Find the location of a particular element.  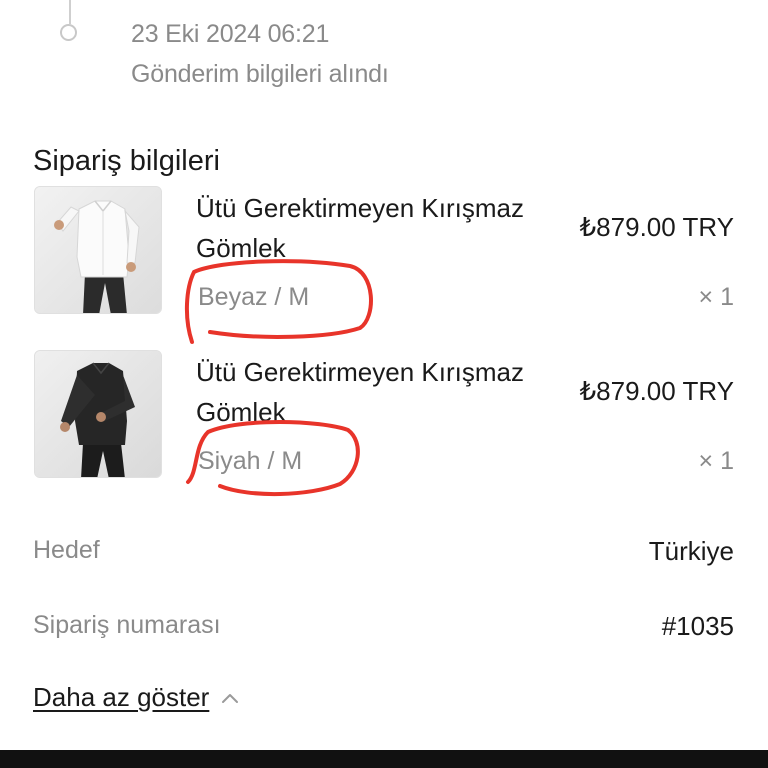

event-date: 23 Eki 2024 06:21 is located at coordinates (230, 34).